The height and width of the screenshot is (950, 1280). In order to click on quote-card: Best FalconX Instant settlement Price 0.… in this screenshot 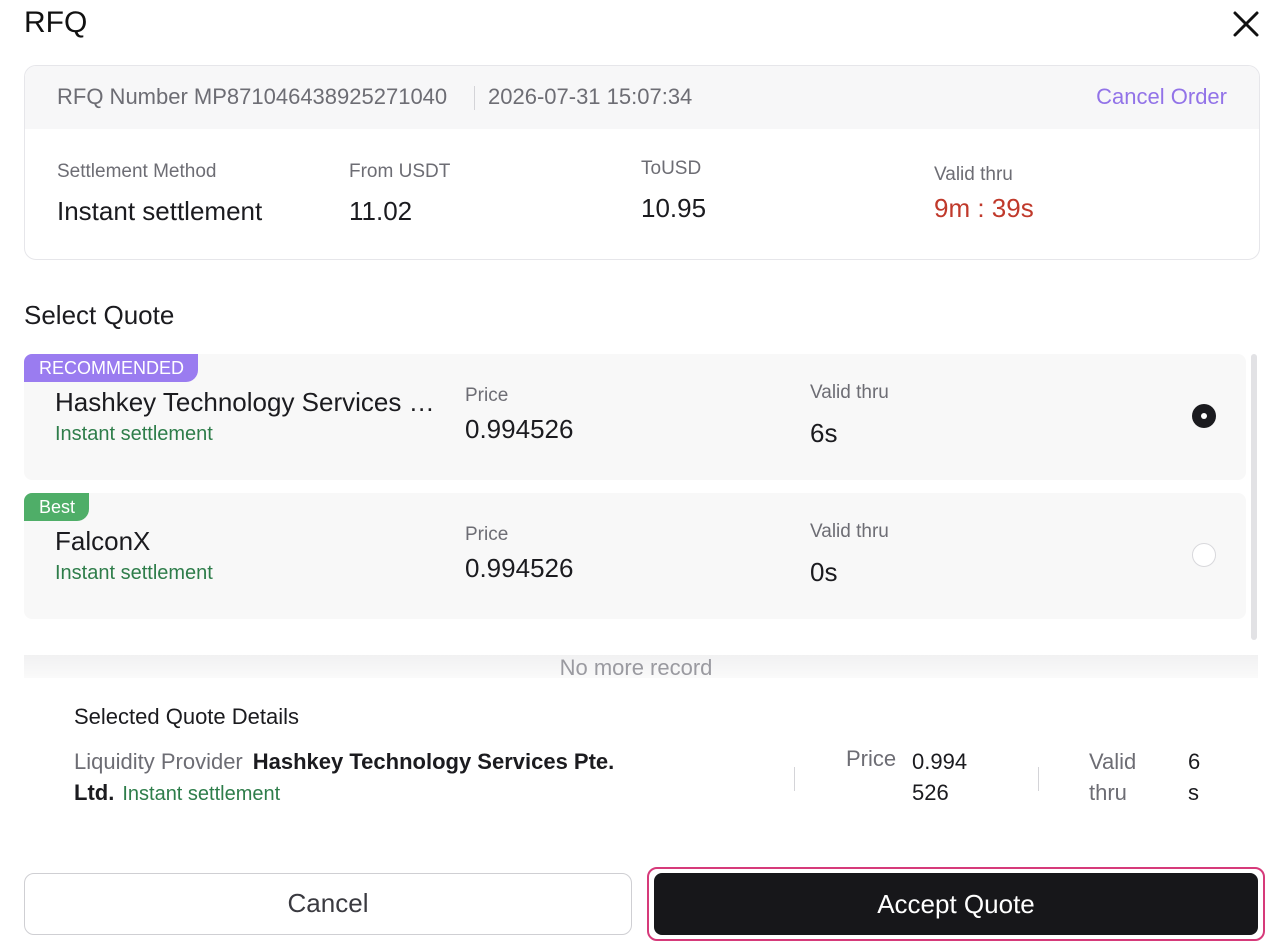, I will do `click(635, 556)`.